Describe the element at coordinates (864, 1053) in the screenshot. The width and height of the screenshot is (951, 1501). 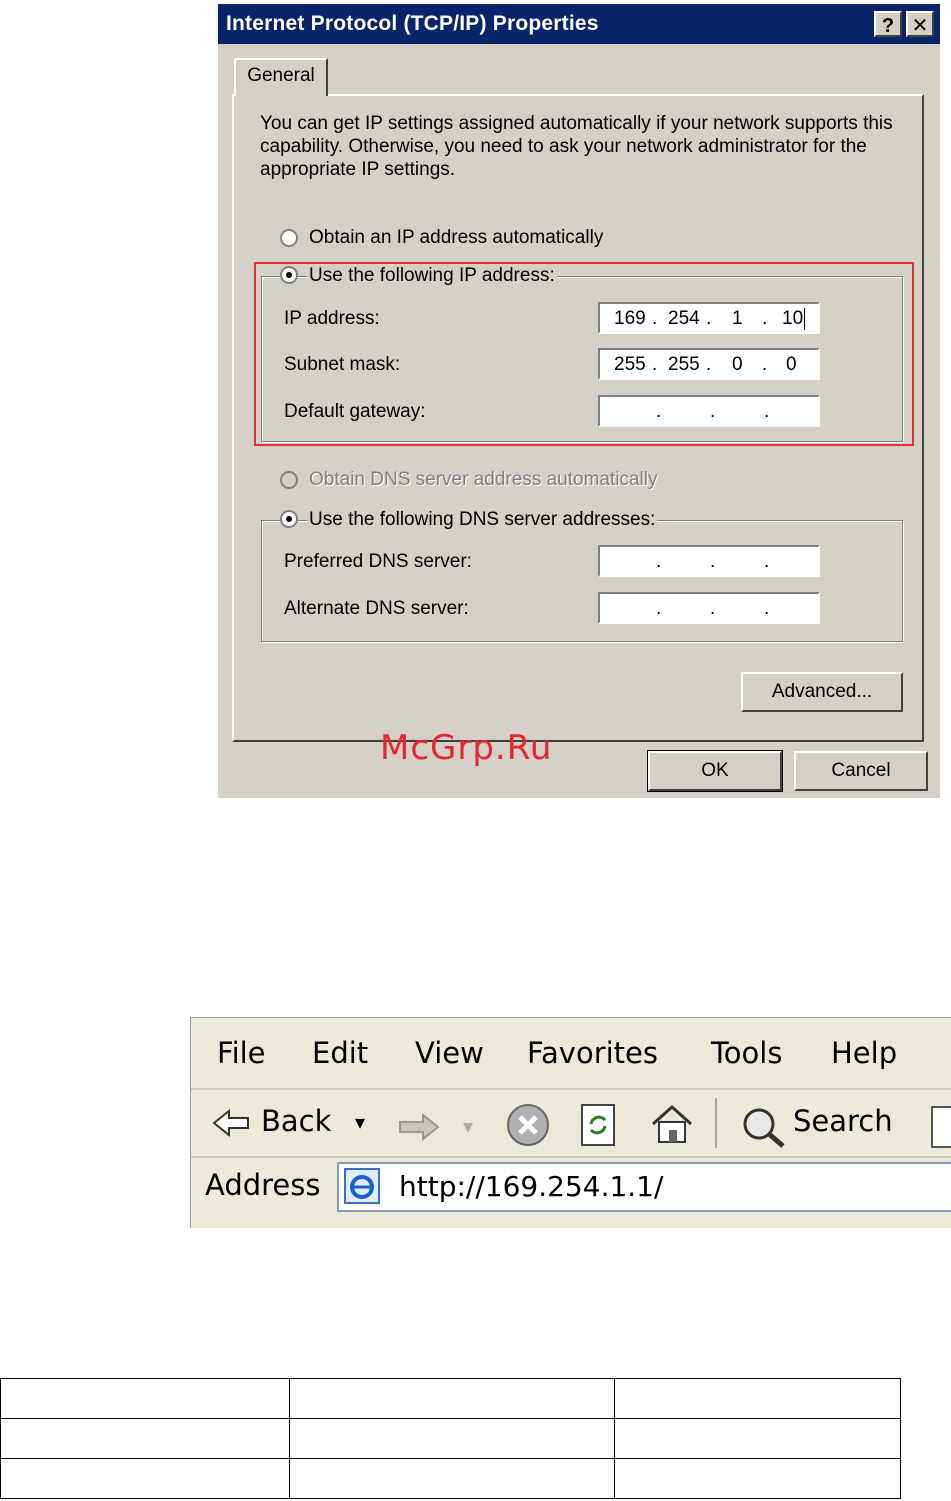
I see `menu-help: Help` at that location.